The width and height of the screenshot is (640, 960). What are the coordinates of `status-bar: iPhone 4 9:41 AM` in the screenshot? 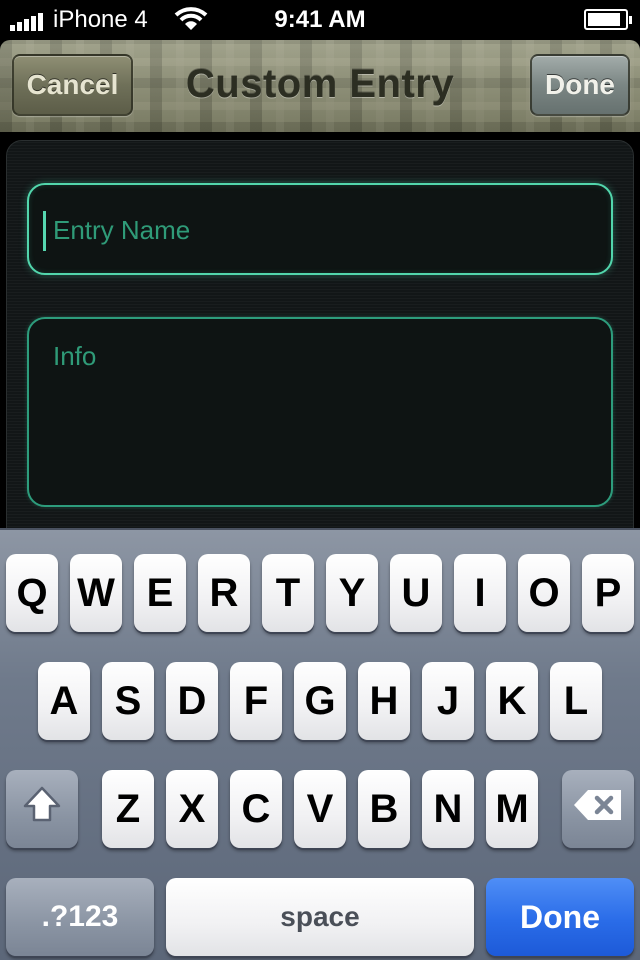 It's located at (320, 20).